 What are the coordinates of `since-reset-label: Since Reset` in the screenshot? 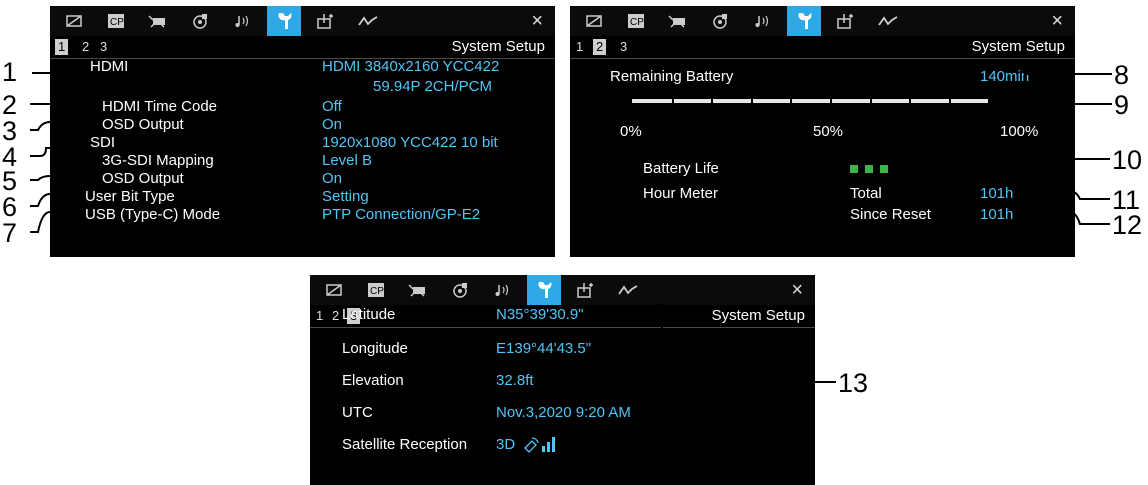 It's located at (890, 214).